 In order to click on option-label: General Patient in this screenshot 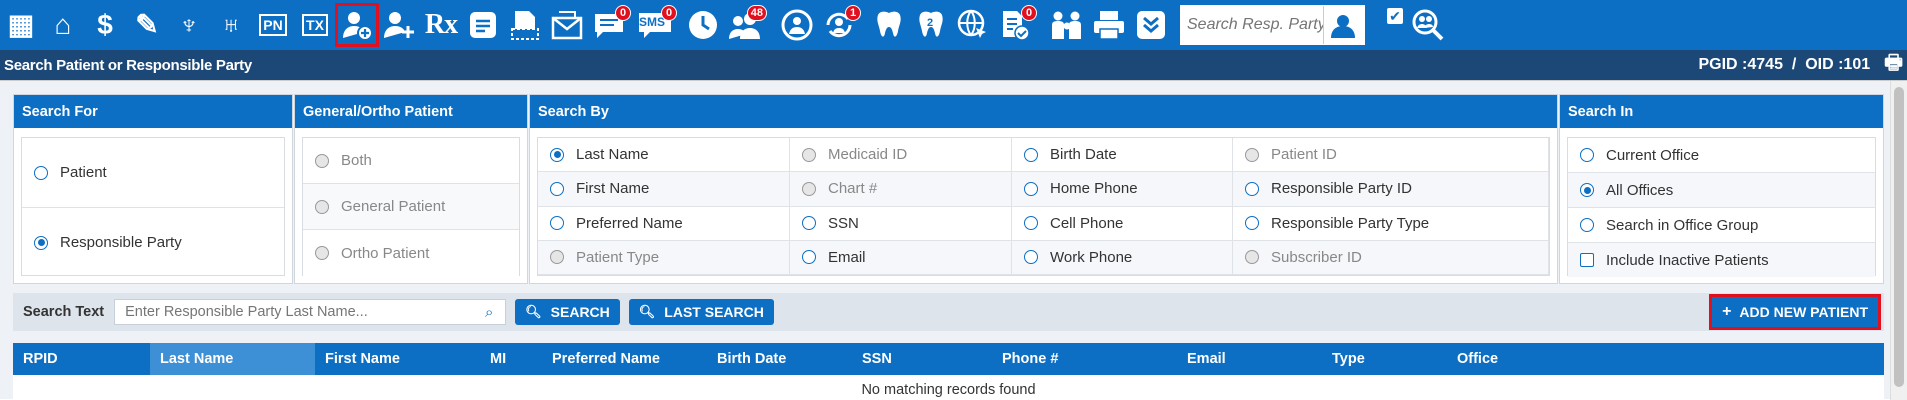, I will do `click(393, 206)`.